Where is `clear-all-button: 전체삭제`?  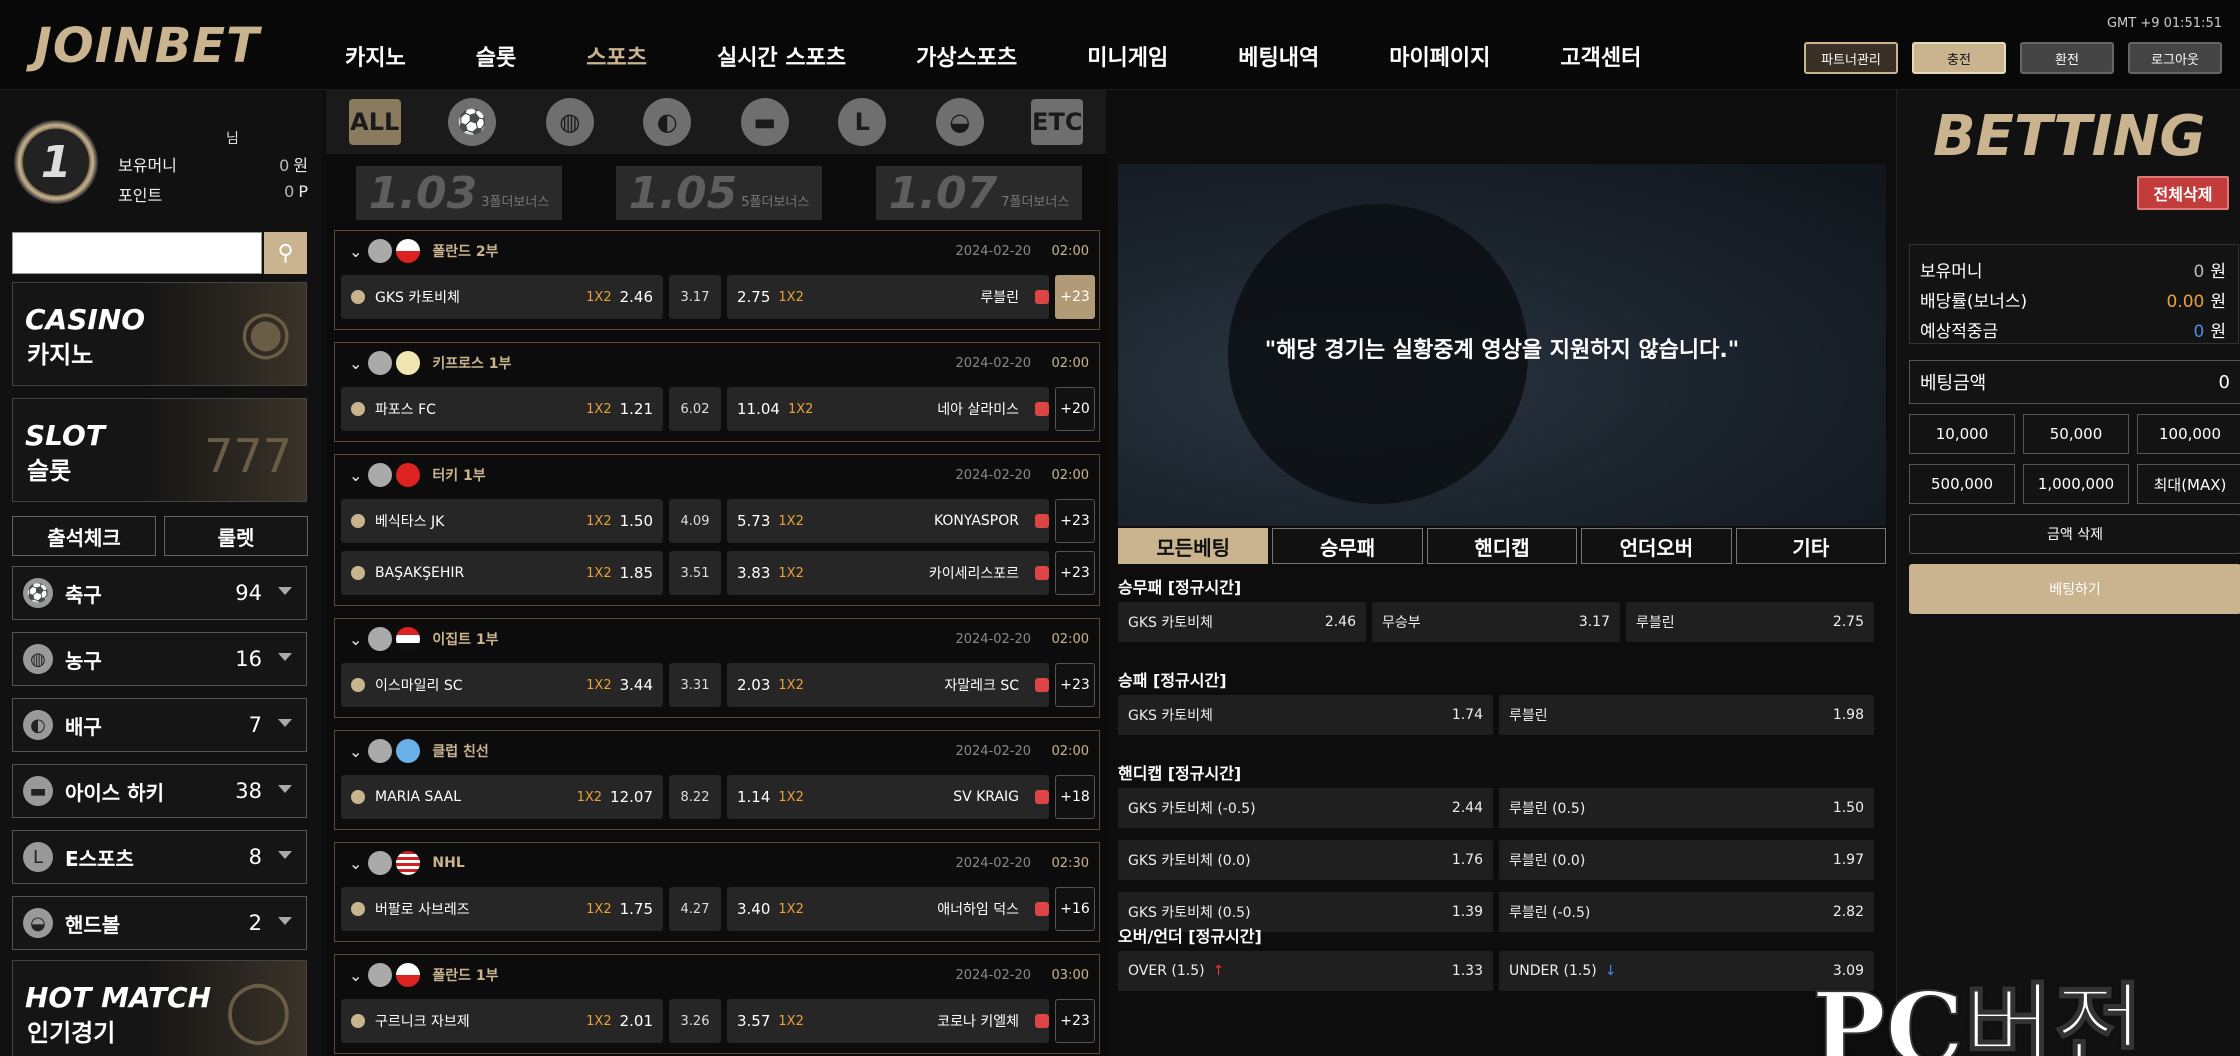
clear-all-button: 전체삭제 is located at coordinates (2183, 193).